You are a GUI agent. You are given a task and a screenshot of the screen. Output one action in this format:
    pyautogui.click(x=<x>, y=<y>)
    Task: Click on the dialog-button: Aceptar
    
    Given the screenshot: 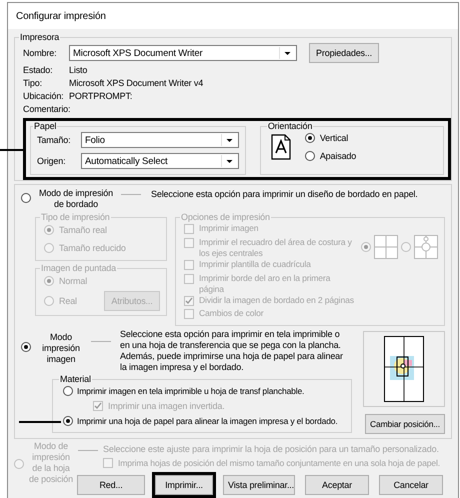 What is the action you would take?
    pyautogui.click(x=337, y=485)
    